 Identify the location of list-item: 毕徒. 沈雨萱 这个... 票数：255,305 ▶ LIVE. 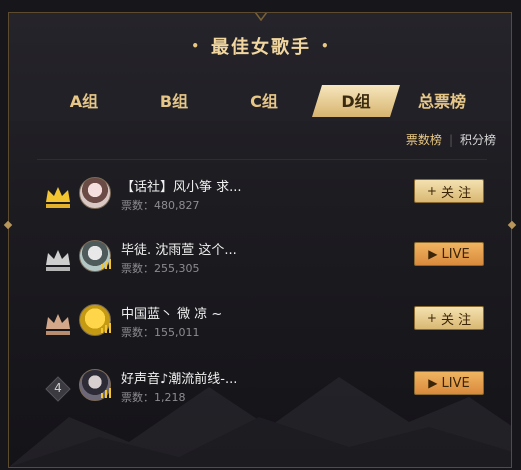
(260, 261).